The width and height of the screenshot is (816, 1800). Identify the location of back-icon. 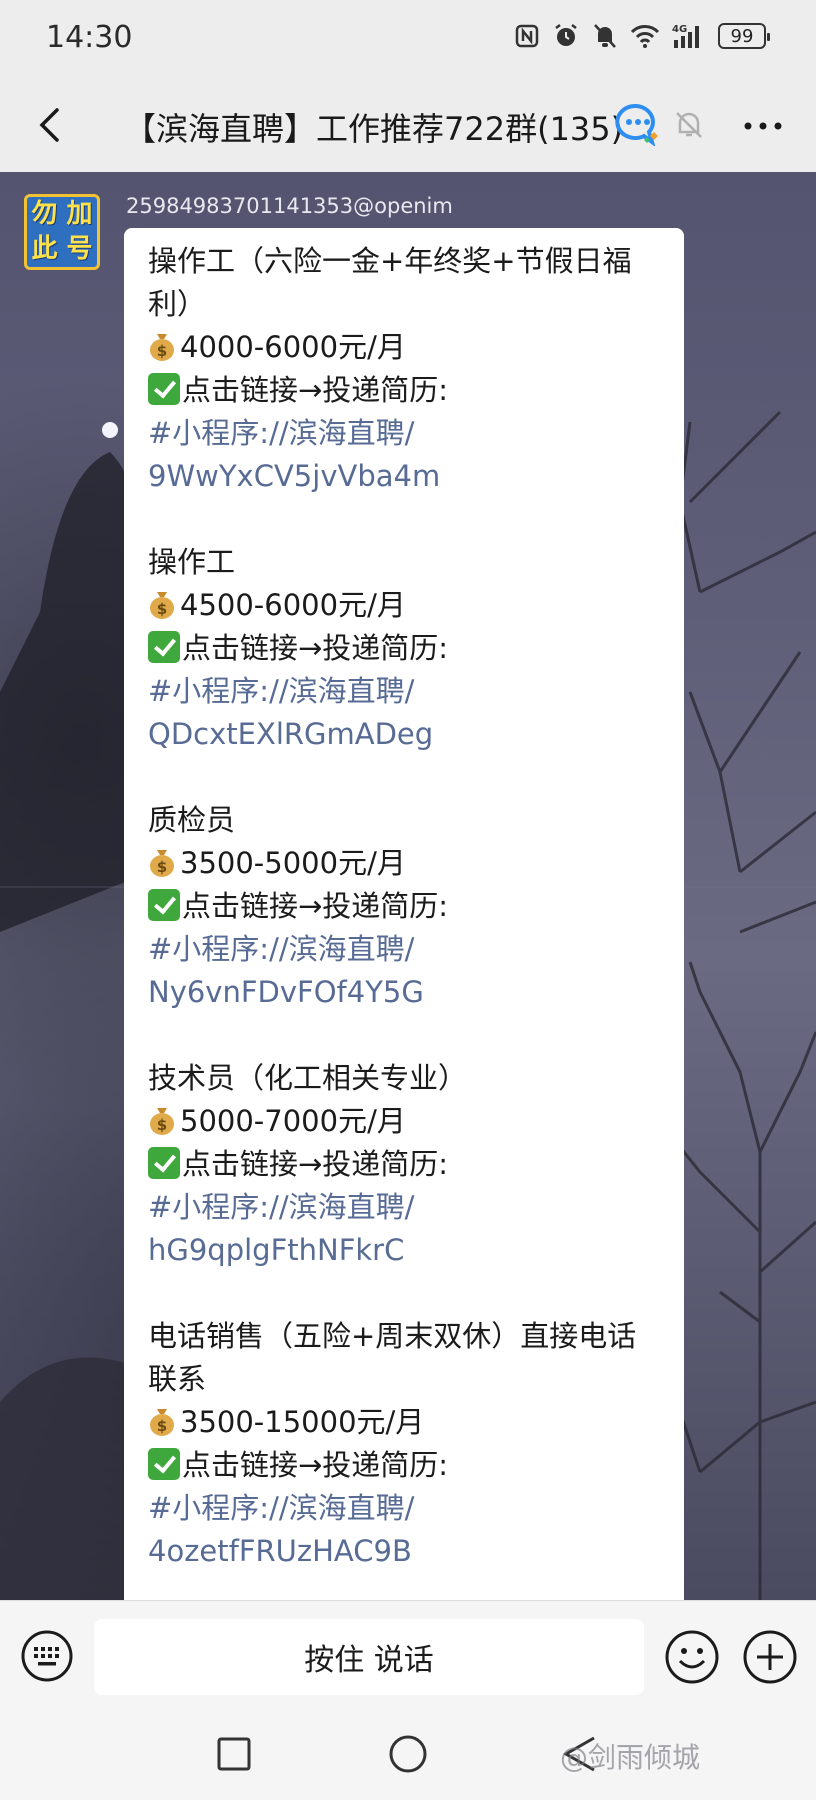
(49, 125).